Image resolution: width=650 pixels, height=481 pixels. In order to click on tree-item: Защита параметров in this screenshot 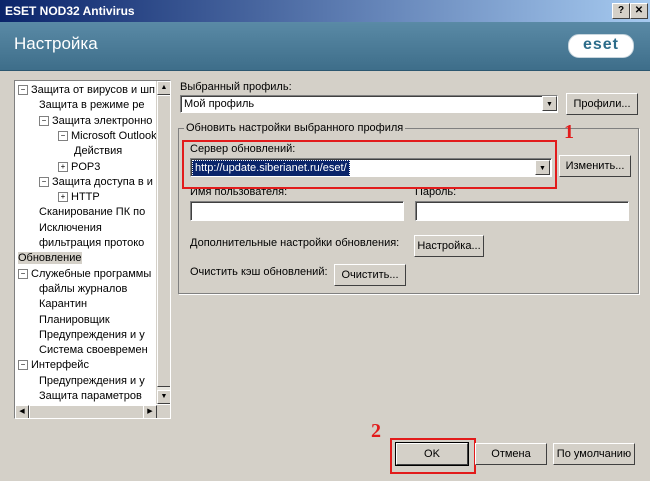, I will do `click(90, 396)`.